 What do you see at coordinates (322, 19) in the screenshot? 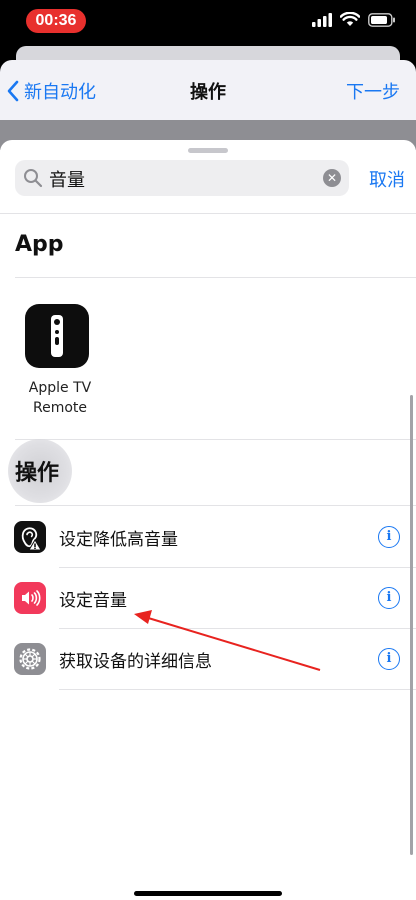
I see `cellular-signal-icon` at bounding box center [322, 19].